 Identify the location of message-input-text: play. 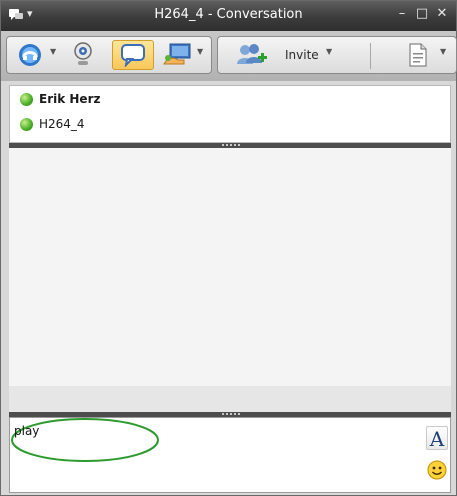
(26, 431).